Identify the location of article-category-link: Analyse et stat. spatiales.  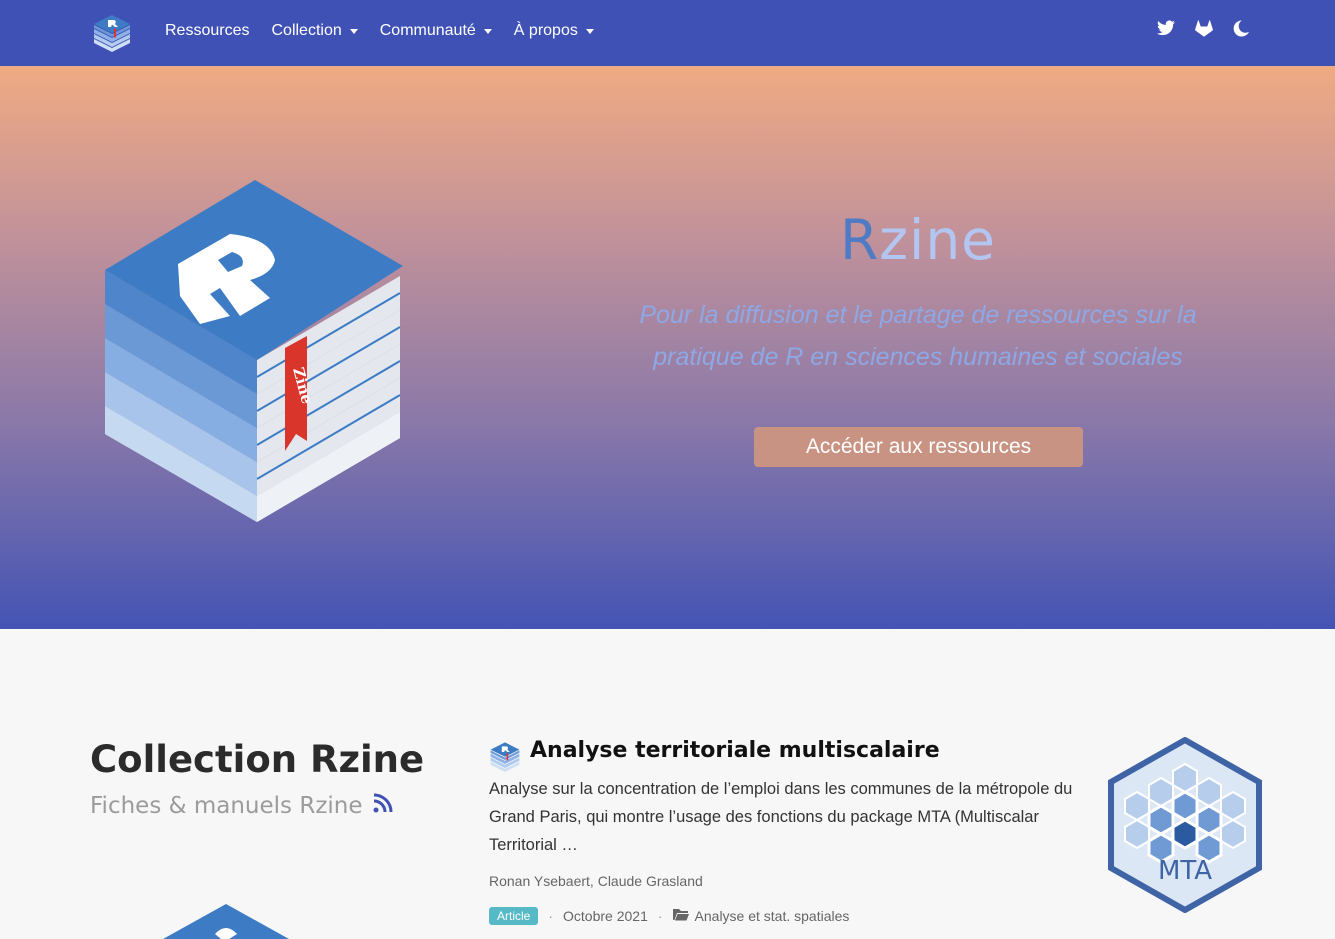
(772, 916).